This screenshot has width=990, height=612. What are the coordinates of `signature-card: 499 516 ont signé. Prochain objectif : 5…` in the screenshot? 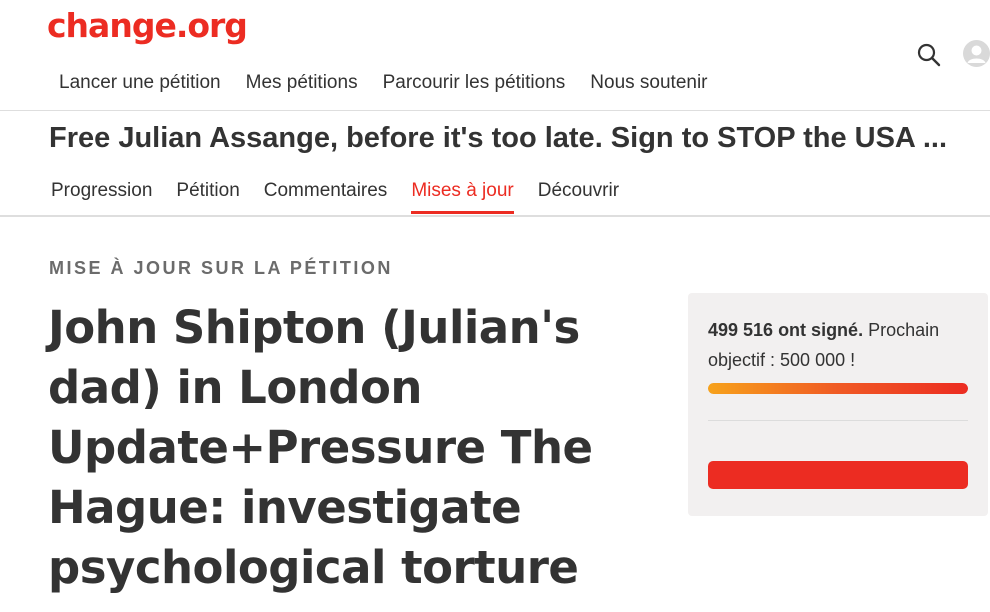 It's located at (838, 404).